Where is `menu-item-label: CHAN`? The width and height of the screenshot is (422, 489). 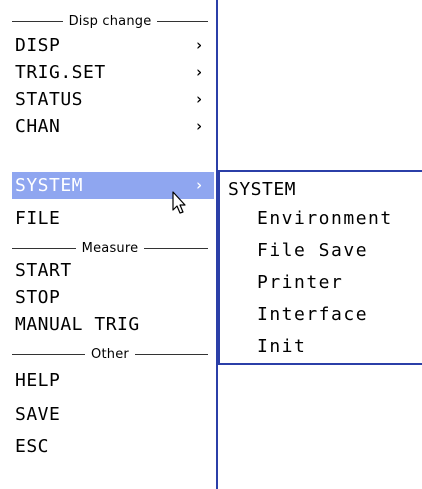
menu-item-label: CHAN is located at coordinates (38, 126).